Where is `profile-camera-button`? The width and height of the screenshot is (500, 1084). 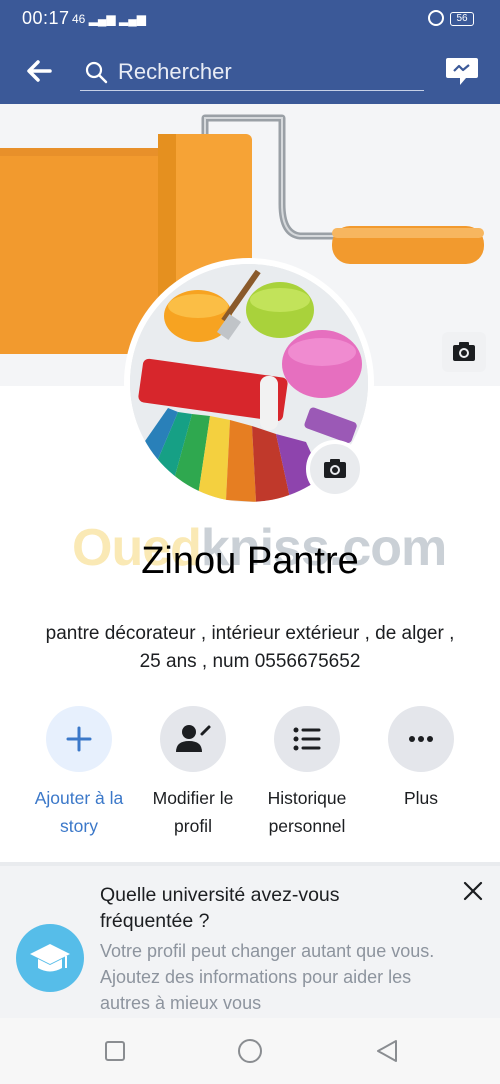 profile-camera-button is located at coordinates (335, 469).